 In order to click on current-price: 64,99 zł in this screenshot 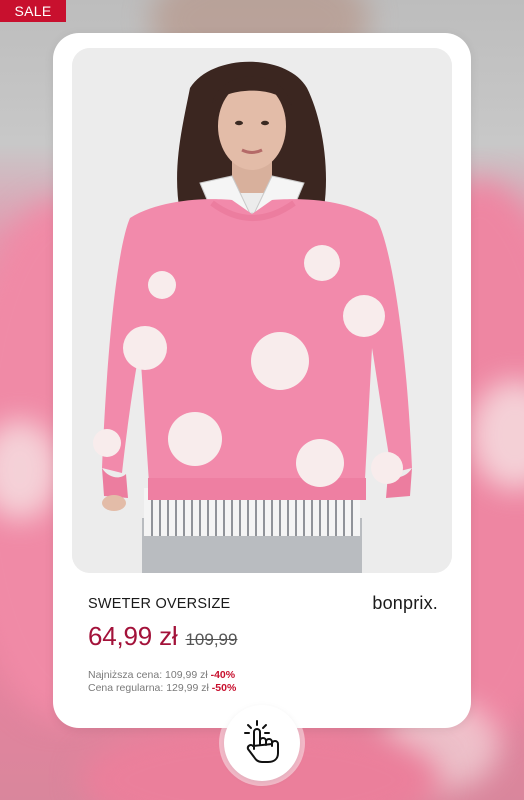, I will do `click(133, 636)`.